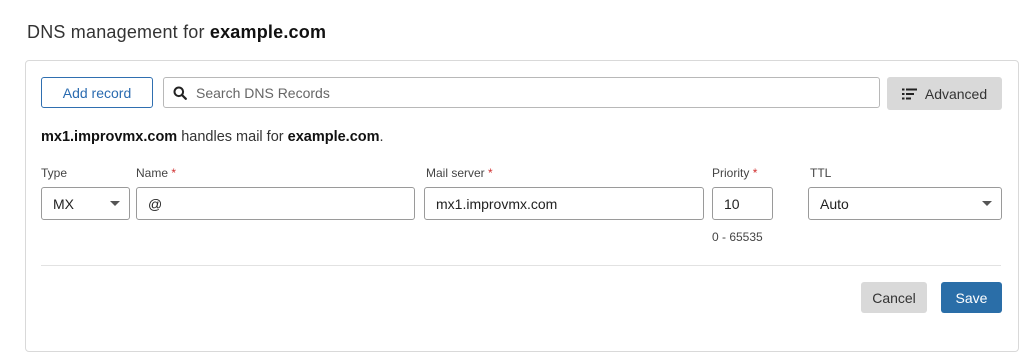 The width and height of the screenshot is (1024, 352). I want to click on mail-server-label: Mail server *, so click(459, 173).